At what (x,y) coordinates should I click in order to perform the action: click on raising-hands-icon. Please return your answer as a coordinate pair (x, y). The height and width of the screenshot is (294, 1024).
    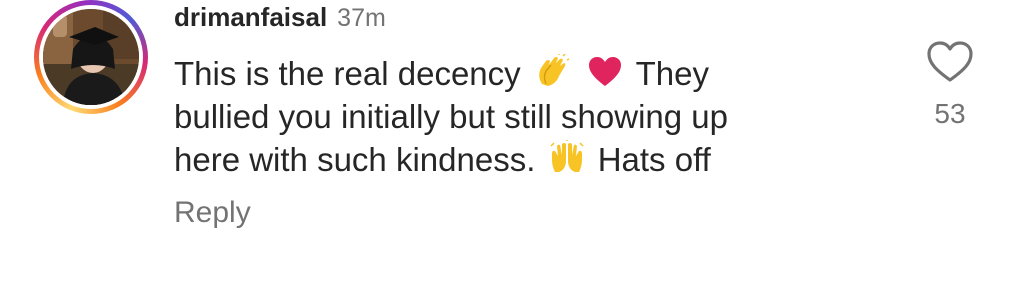
    Looking at the image, I should click on (567, 156).